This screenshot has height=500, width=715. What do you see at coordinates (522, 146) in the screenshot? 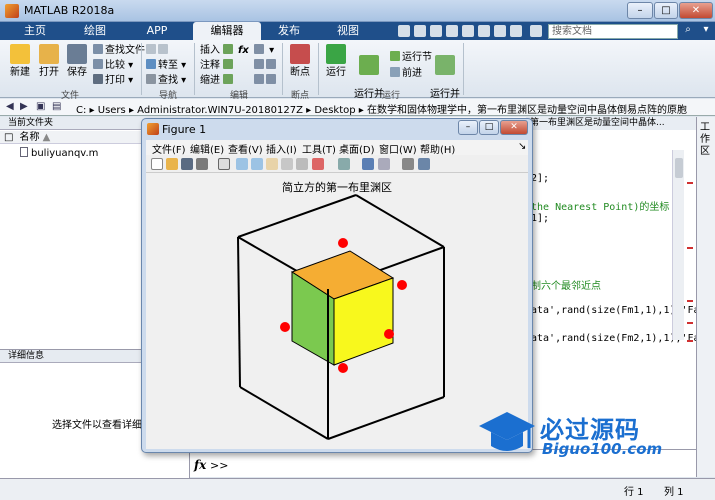
I see `dock-icon: ↘` at bounding box center [522, 146].